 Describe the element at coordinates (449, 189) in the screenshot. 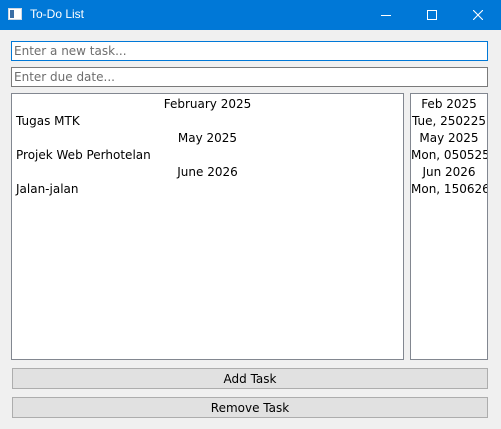

I see `due-date-item: Mon, 150626` at that location.